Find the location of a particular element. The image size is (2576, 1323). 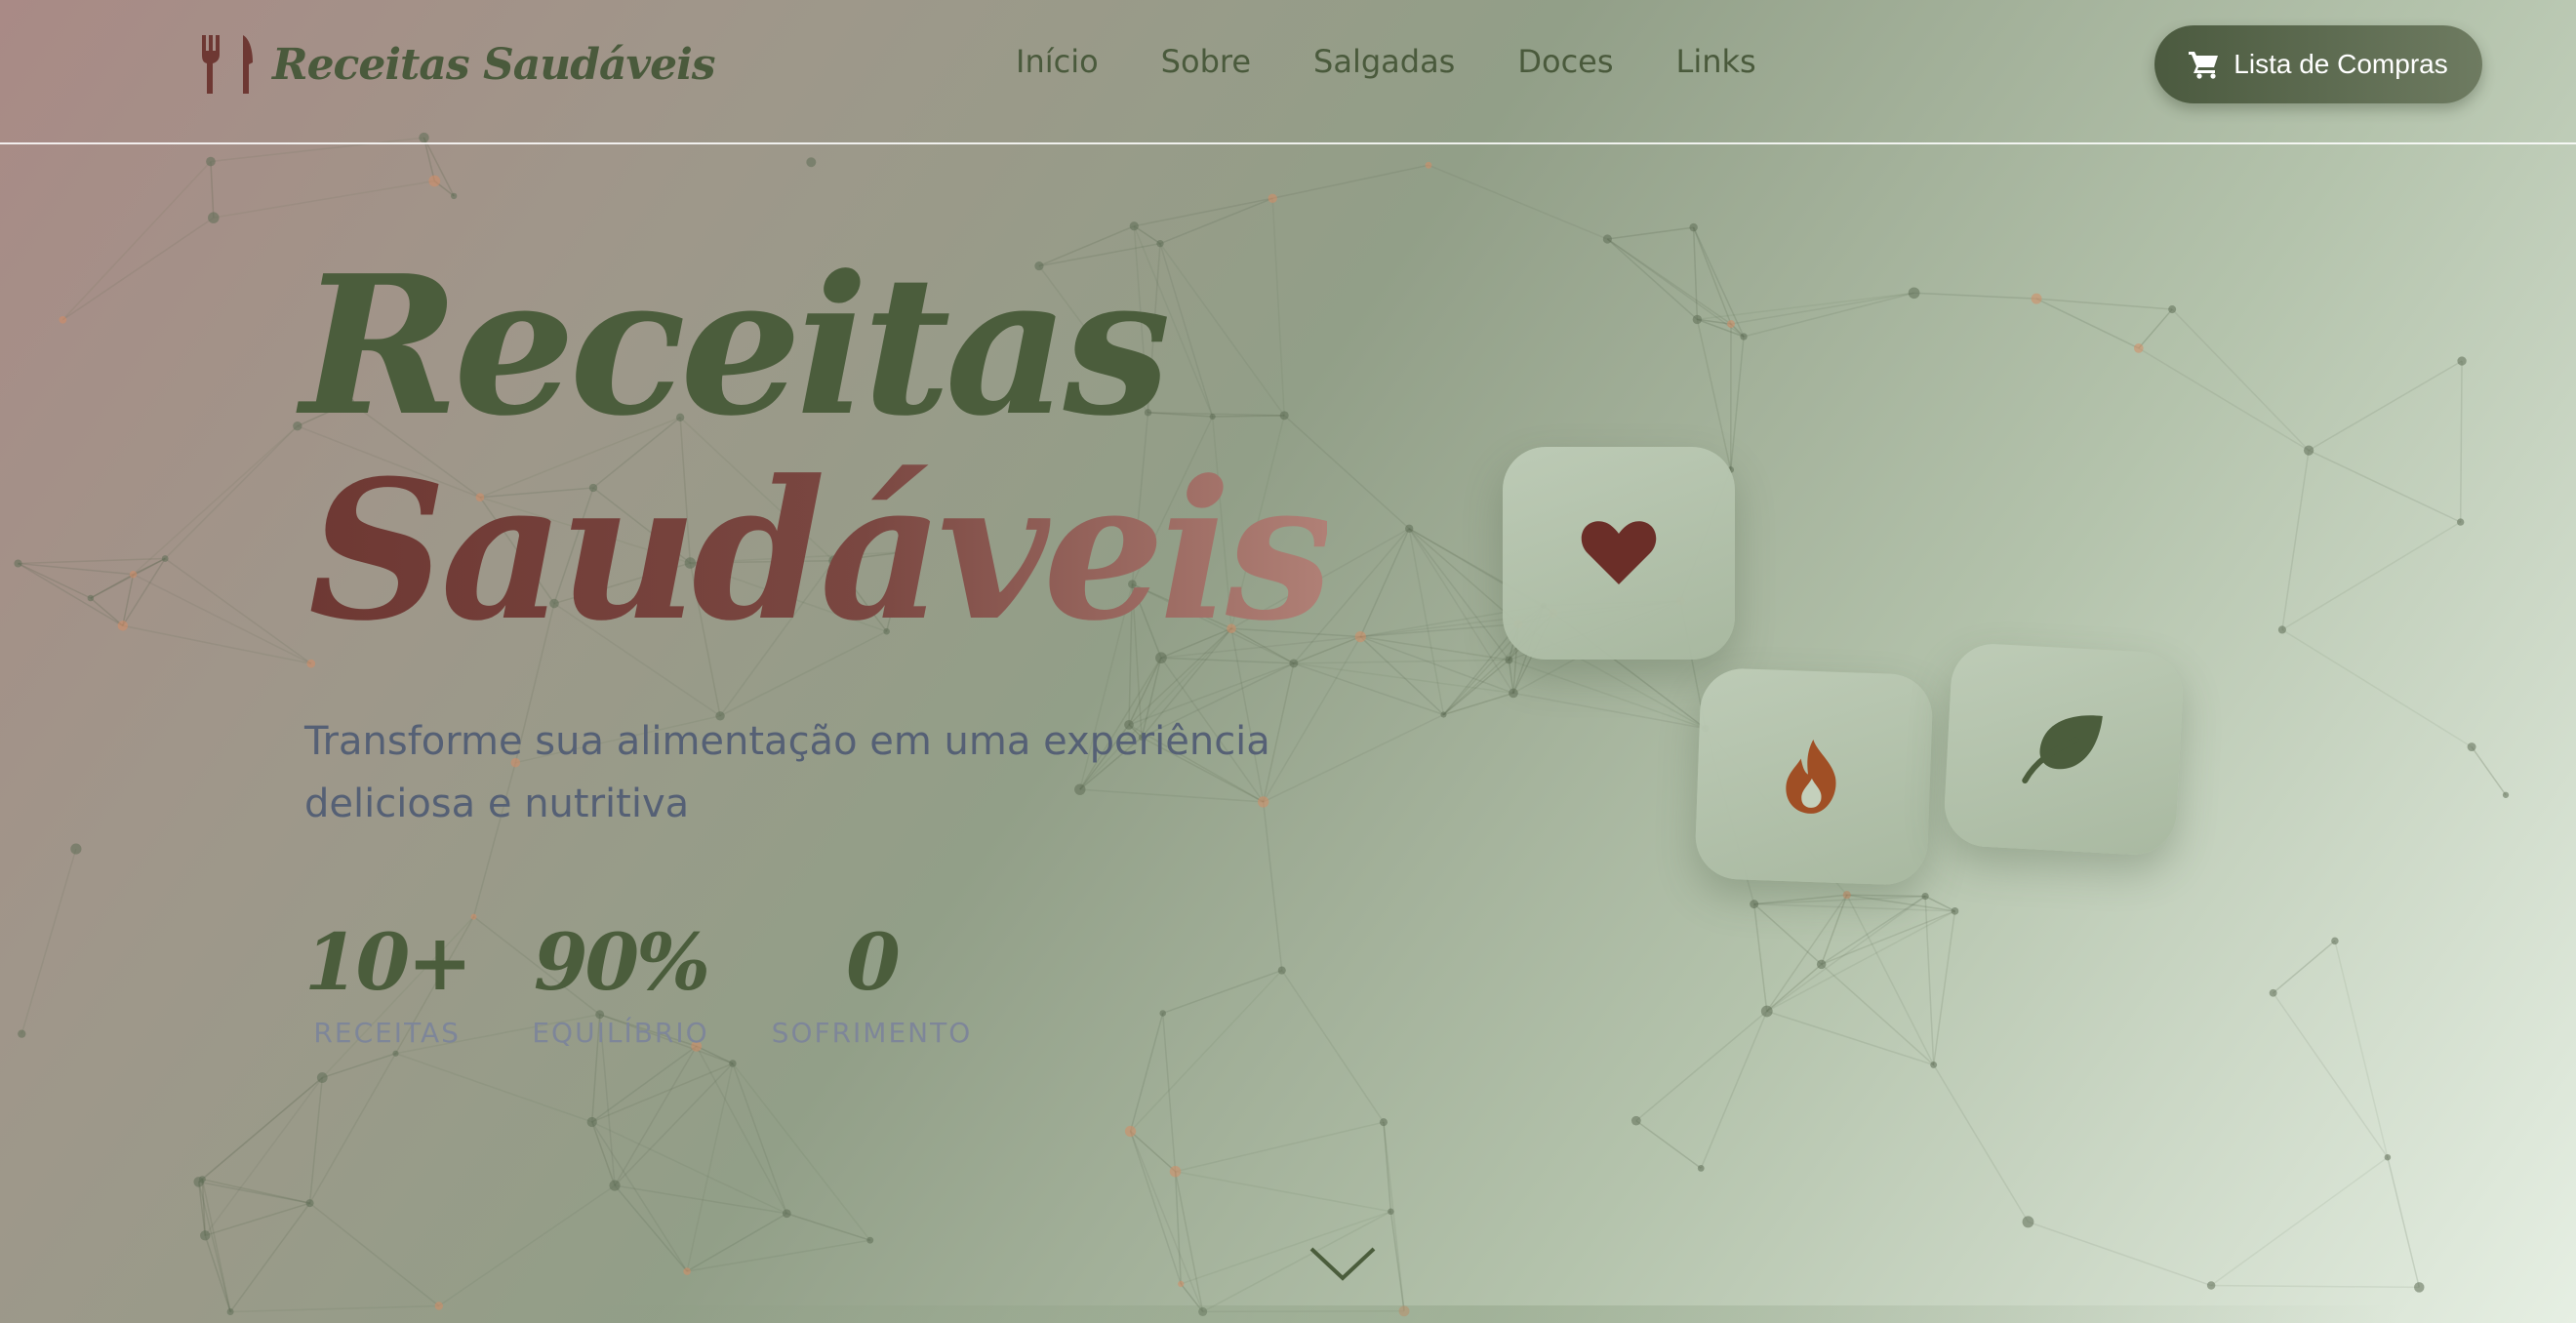

brand-name: Receitas Saudáveis is located at coordinates (494, 64).